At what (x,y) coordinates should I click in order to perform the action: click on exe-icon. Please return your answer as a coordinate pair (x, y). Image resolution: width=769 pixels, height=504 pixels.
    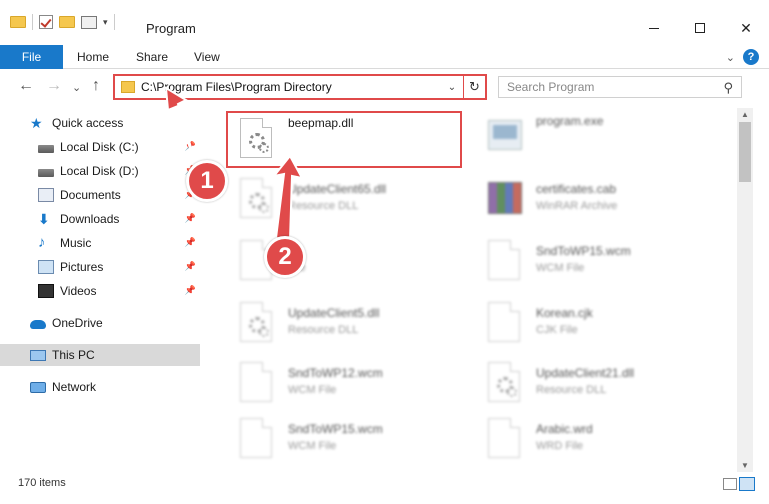
    Looking at the image, I should click on (504, 136).